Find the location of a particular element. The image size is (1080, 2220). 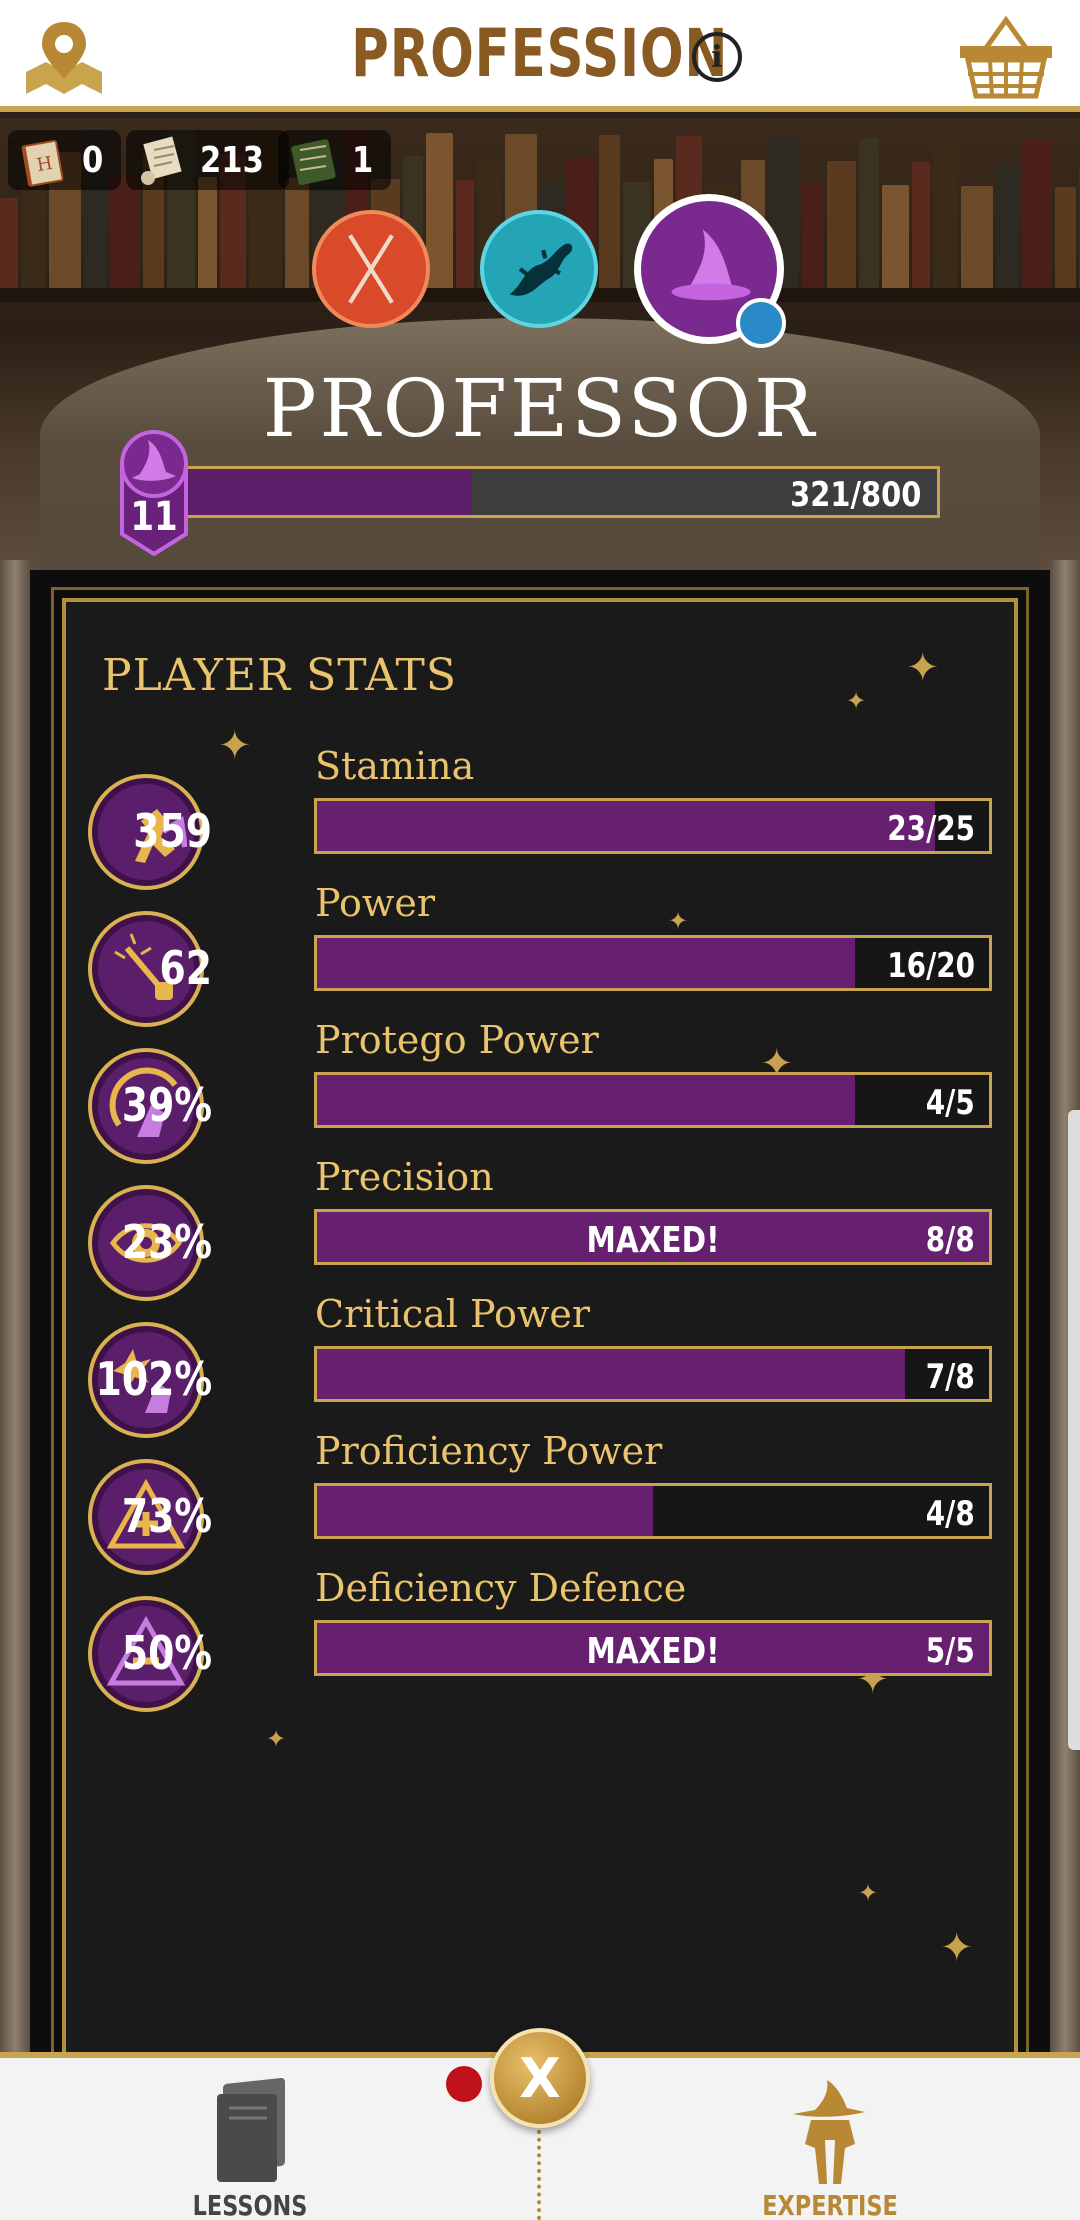

salamander-icon is located at coordinates (541, 269).